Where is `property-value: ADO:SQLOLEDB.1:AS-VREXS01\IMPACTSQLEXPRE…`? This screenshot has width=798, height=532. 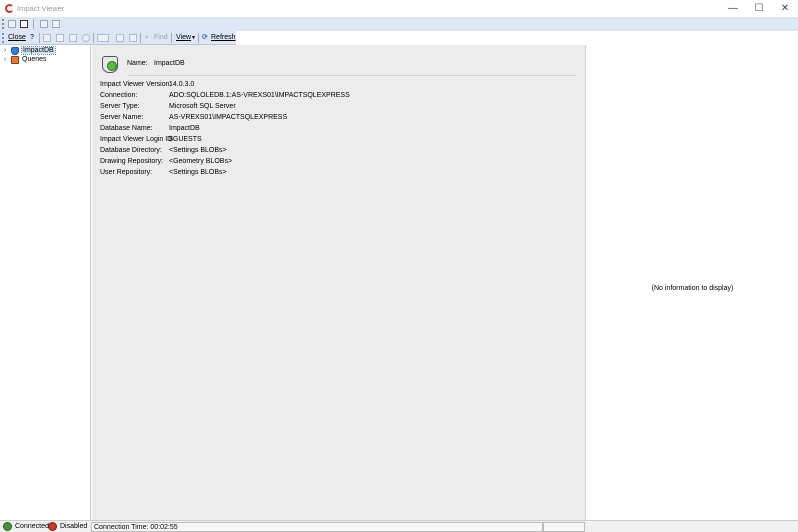 property-value: ADO:SQLOLEDB.1:AS-VREXS01\IMPACTSQLEXPRE… is located at coordinates (259, 95).